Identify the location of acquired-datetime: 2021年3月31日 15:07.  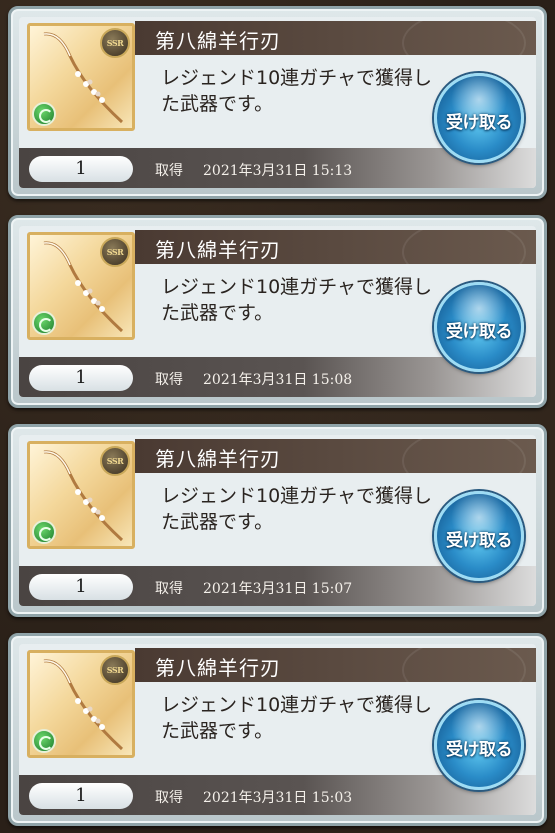
(278, 589).